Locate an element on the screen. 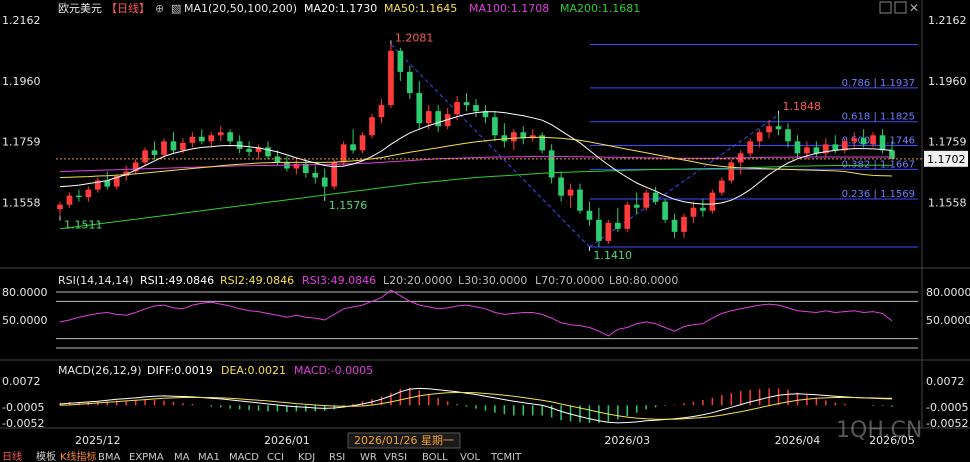 Image resolution: width=970 pixels, height=462 pixels. rsi2-value: RSI2:49.0846 is located at coordinates (257, 280).